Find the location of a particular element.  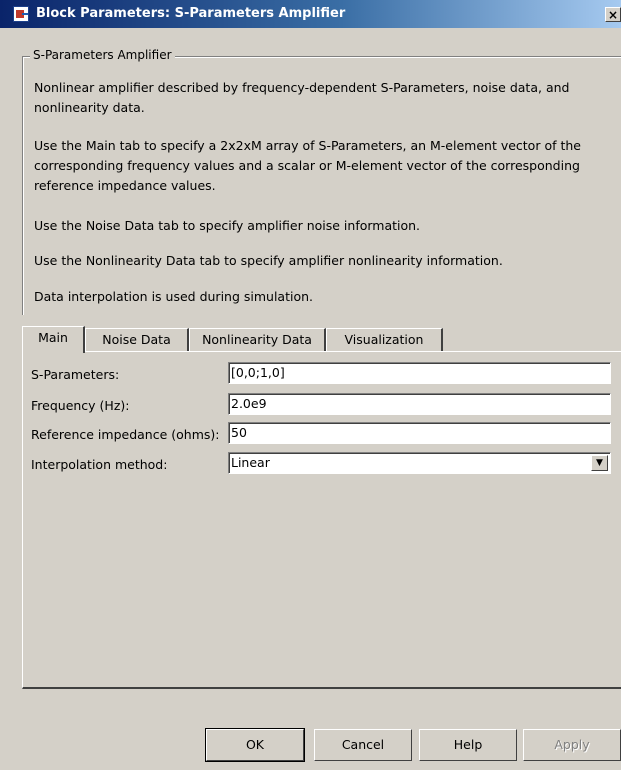

apply-button: Apply is located at coordinates (572, 745).